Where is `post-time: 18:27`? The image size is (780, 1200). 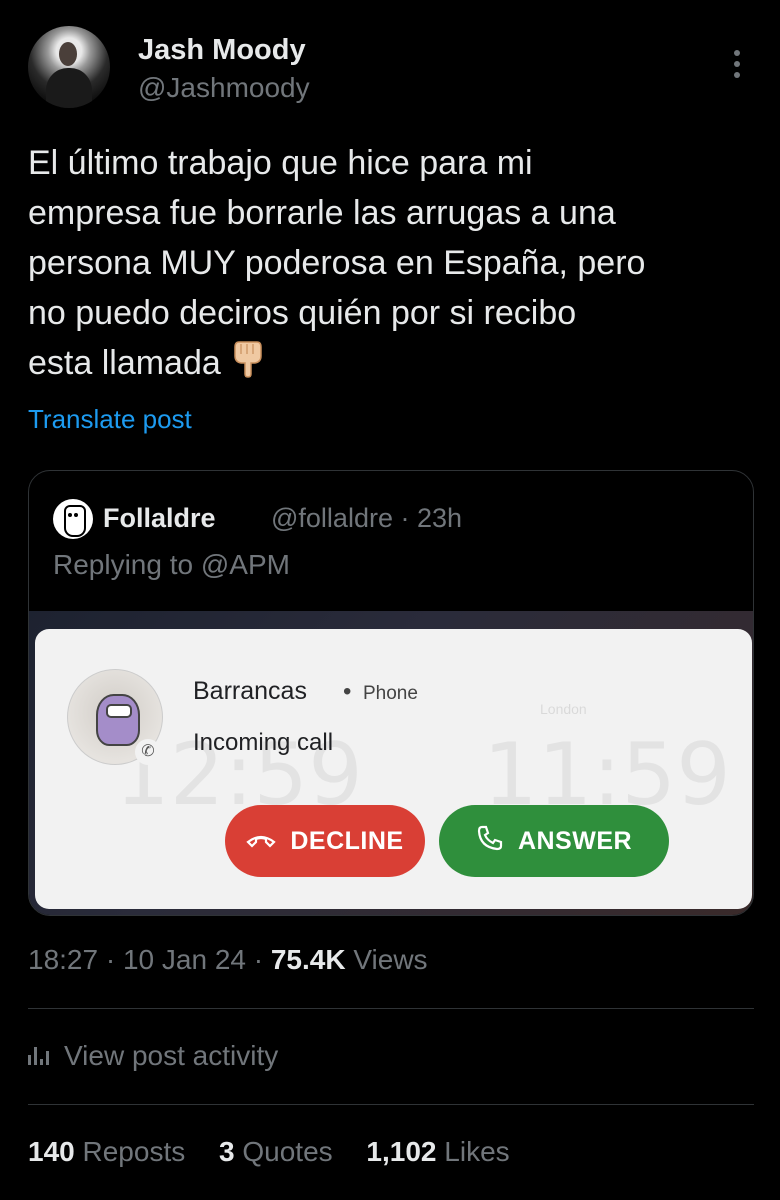
post-time: 18:27 is located at coordinates (63, 959).